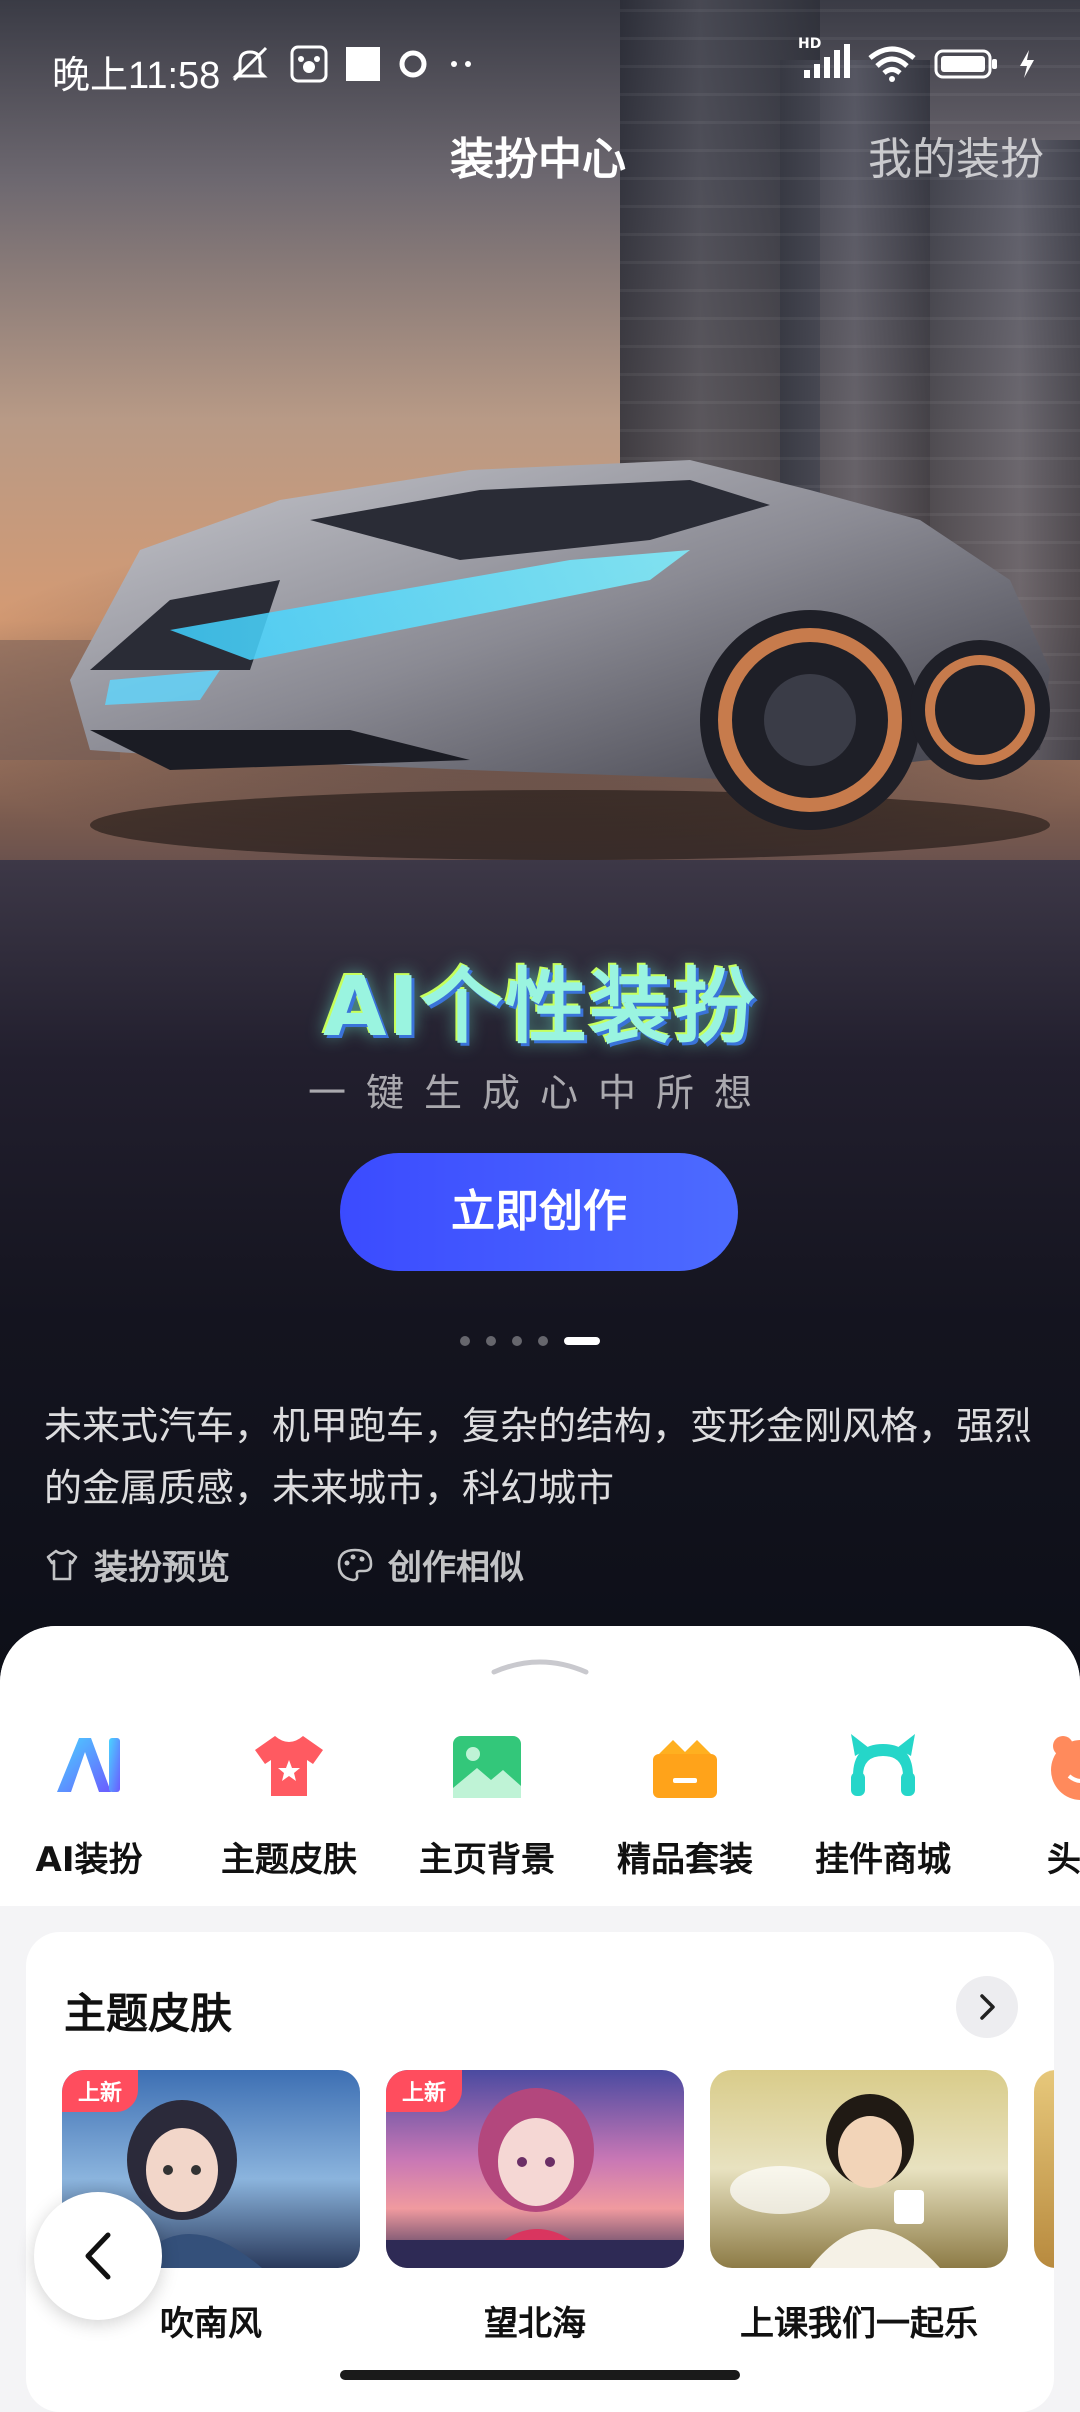  I want to click on baidu-icon, so click(309, 64).